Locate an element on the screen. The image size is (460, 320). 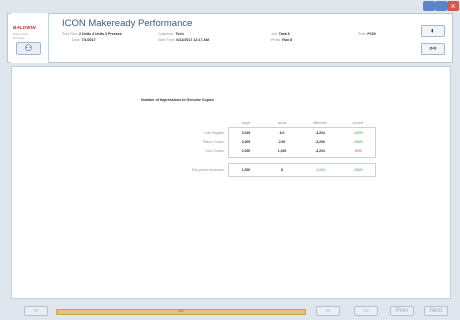
meta-job: Job: Task 6 is located at coordinates (280, 34).